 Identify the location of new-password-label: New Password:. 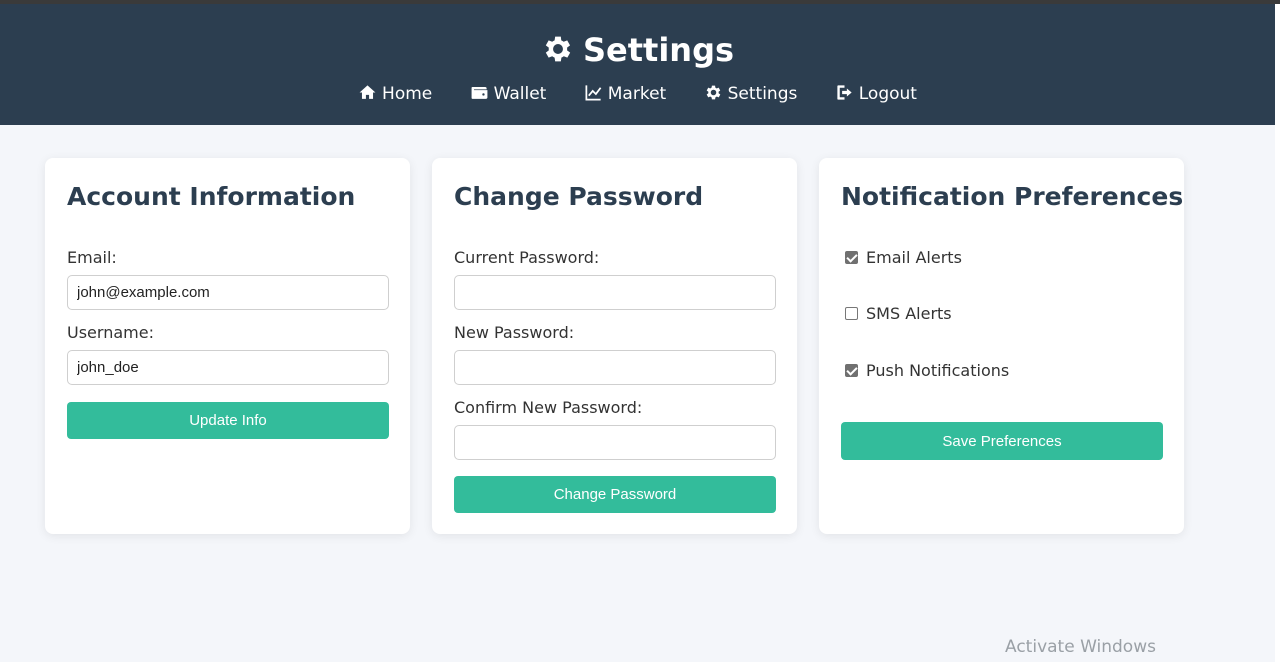
(514, 332).